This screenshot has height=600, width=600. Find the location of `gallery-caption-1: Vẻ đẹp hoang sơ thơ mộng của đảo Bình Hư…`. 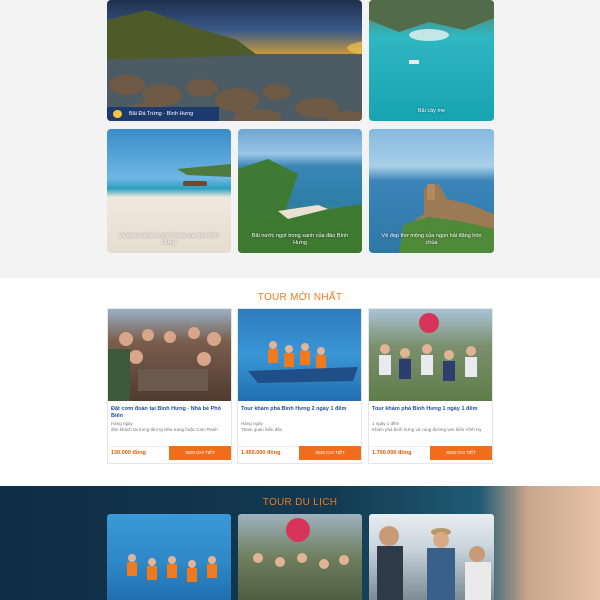

gallery-caption-1: Vẻ đẹp hoang sơ thơ mộng của đảo Bình Hư… is located at coordinates (169, 239).